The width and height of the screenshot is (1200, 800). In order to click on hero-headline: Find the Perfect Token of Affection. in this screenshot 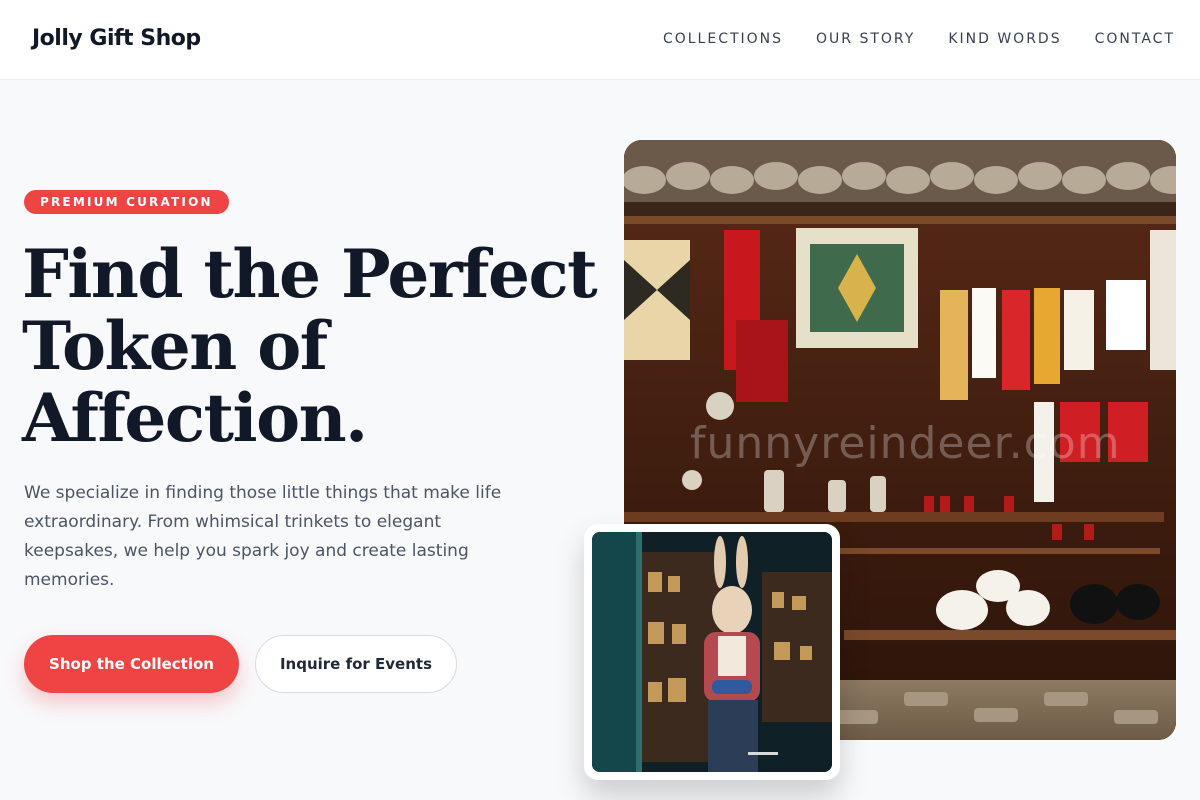, I will do `click(310, 346)`.